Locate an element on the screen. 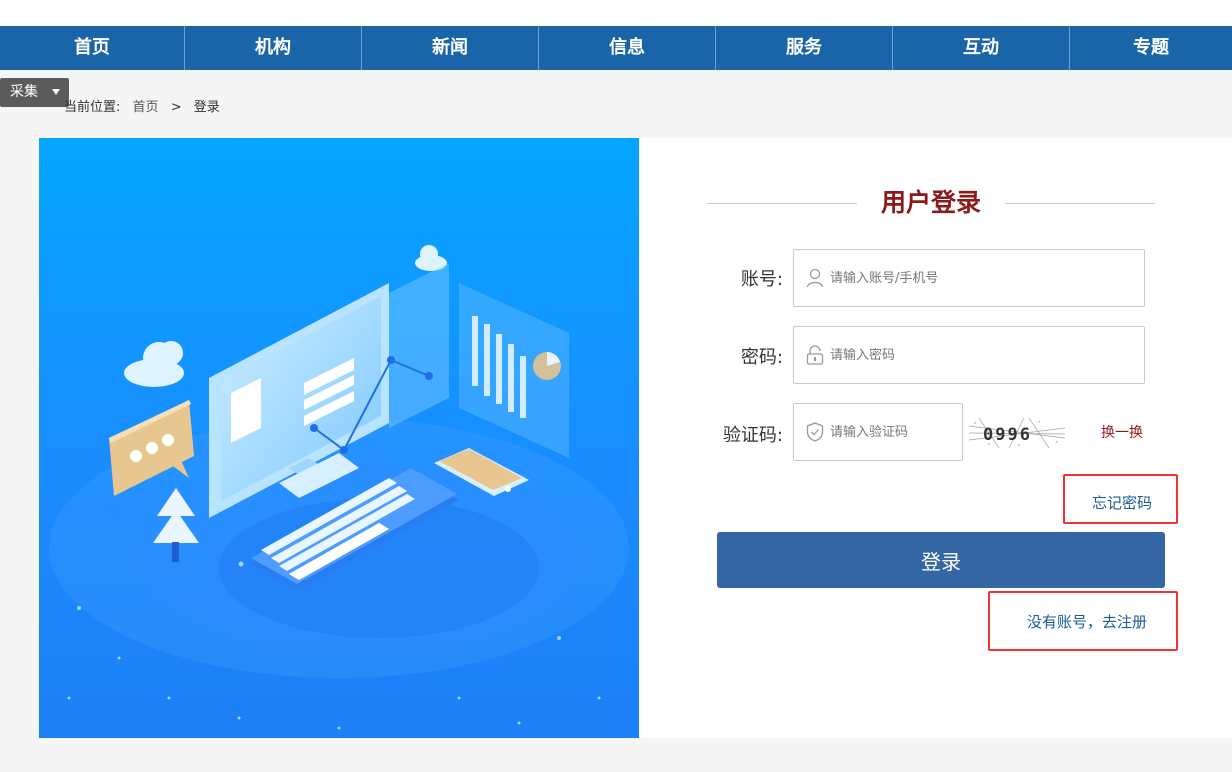 Image resolution: width=1232 pixels, height=772 pixels. account-input is located at coordinates (987, 278).